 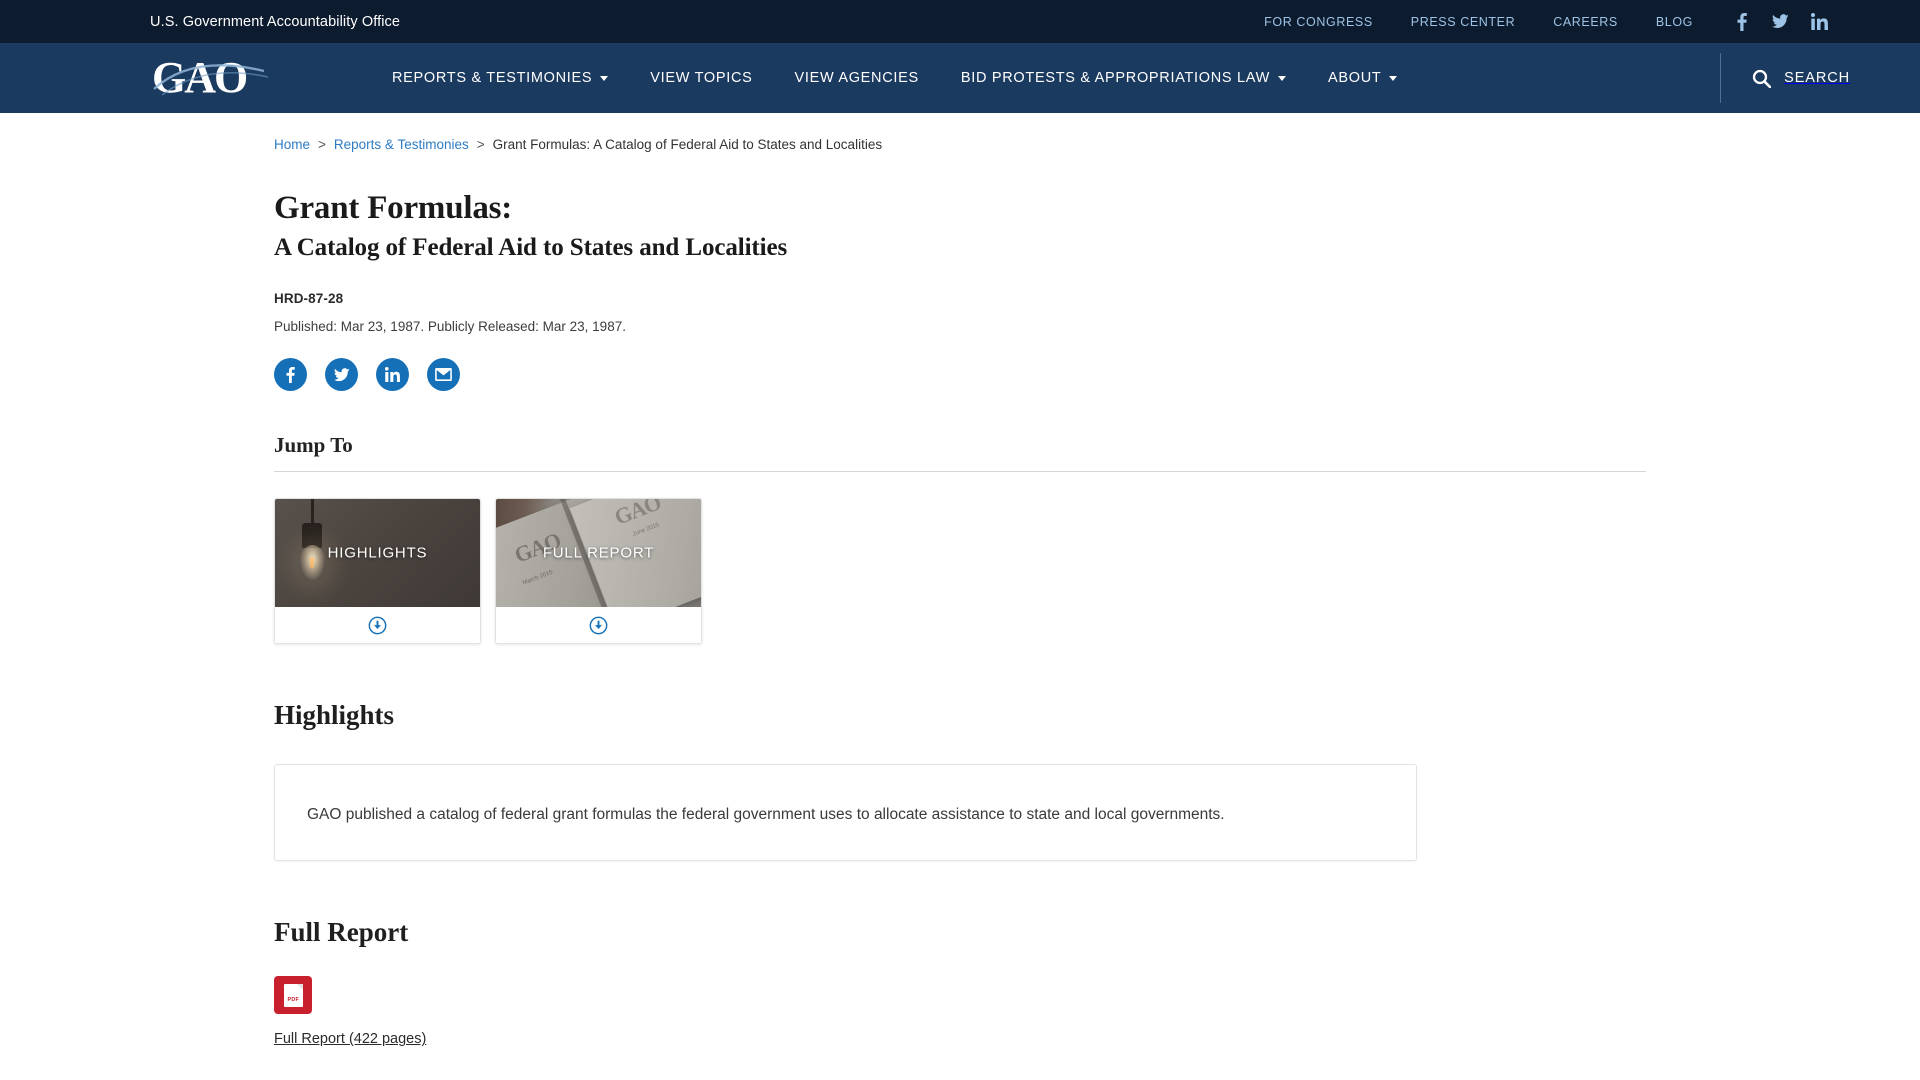 What do you see at coordinates (1762, 78) in the screenshot?
I see `search-icon` at bounding box center [1762, 78].